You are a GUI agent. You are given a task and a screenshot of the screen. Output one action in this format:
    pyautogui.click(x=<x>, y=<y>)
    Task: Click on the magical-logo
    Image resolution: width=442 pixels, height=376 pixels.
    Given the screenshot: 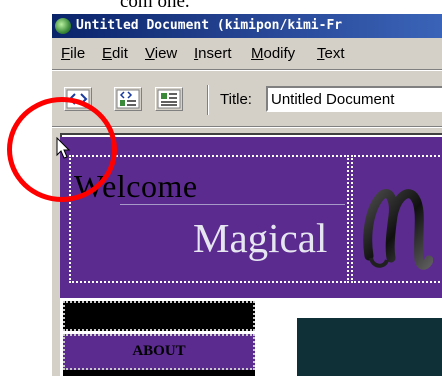 What is the action you would take?
    pyautogui.click(x=398, y=229)
    